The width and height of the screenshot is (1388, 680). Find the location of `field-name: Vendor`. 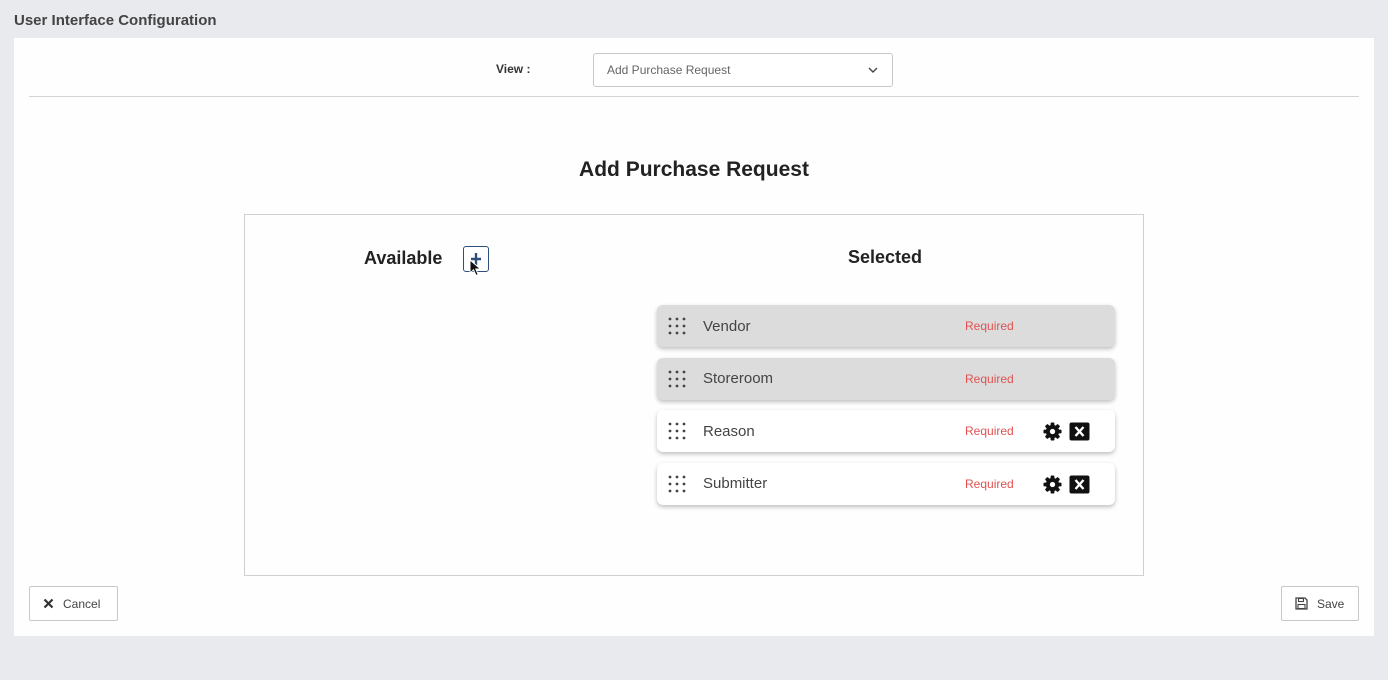

field-name: Vendor is located at coordinates (727, 326).